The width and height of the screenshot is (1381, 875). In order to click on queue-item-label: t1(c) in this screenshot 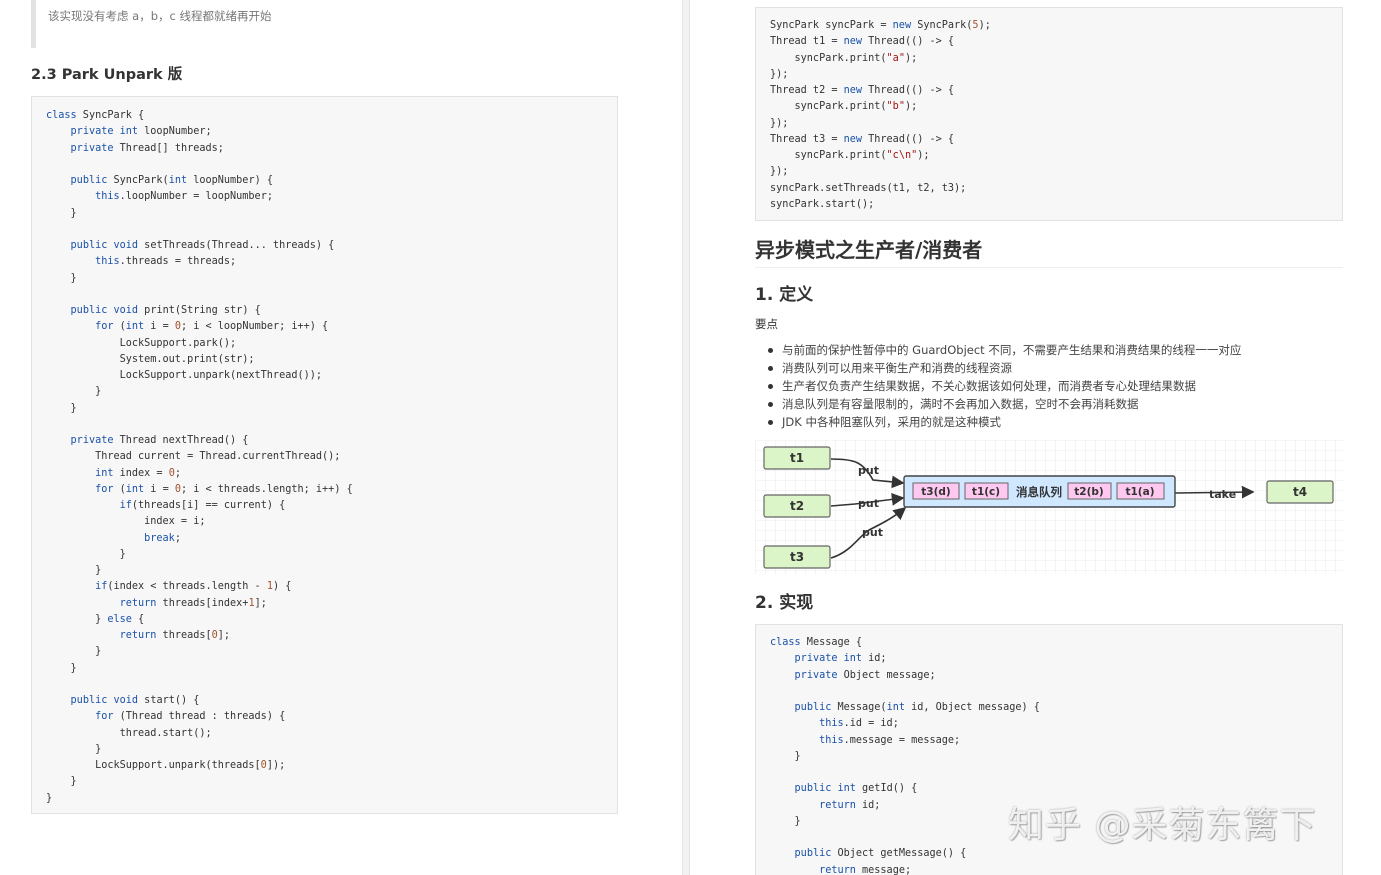, I will do `click(986, 492)`.